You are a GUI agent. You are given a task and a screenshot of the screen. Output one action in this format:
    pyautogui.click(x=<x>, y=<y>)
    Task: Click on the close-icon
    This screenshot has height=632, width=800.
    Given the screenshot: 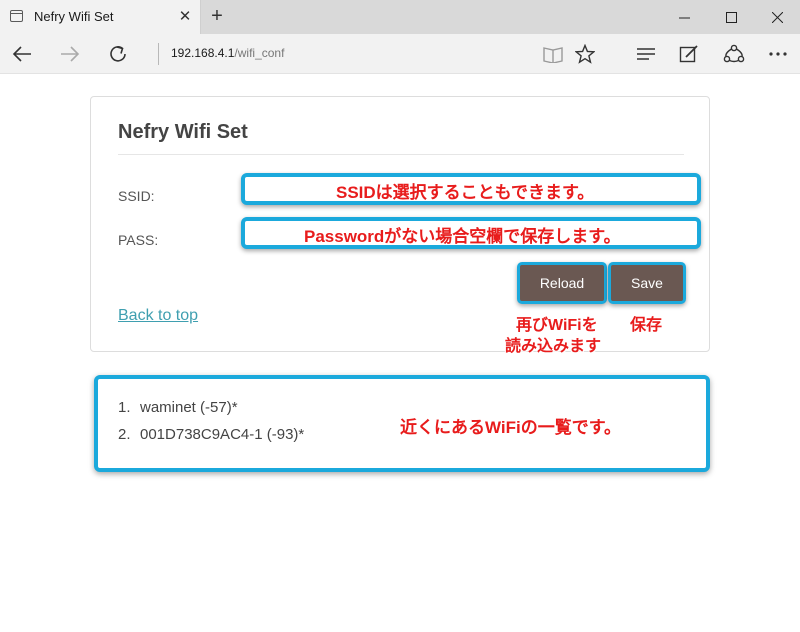 What is the action you would take?
    pyautogui.click(x=777, y=17)
    